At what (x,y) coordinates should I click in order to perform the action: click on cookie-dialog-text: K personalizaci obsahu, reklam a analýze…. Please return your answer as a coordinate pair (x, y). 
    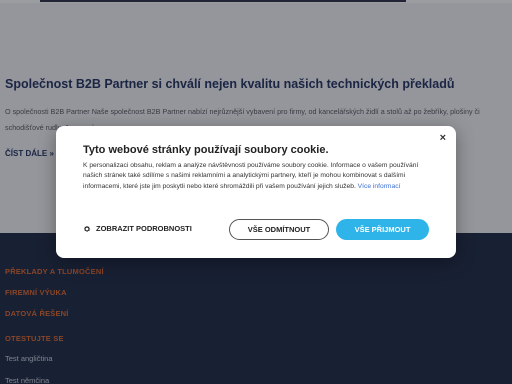
    Looking at the image, I should click on (258, 176).